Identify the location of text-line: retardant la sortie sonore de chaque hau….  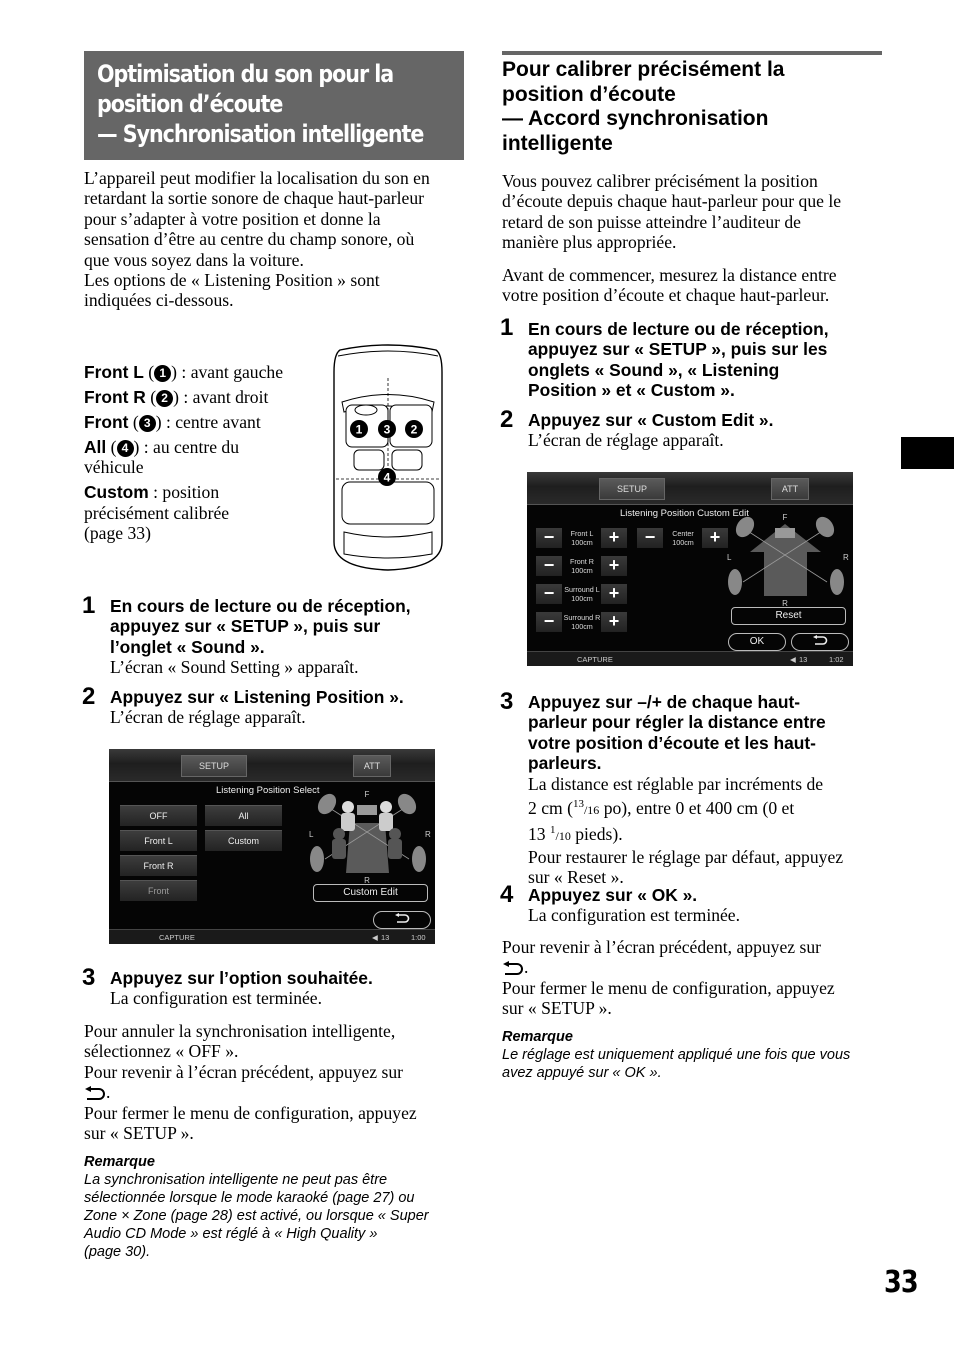
(254, 198).